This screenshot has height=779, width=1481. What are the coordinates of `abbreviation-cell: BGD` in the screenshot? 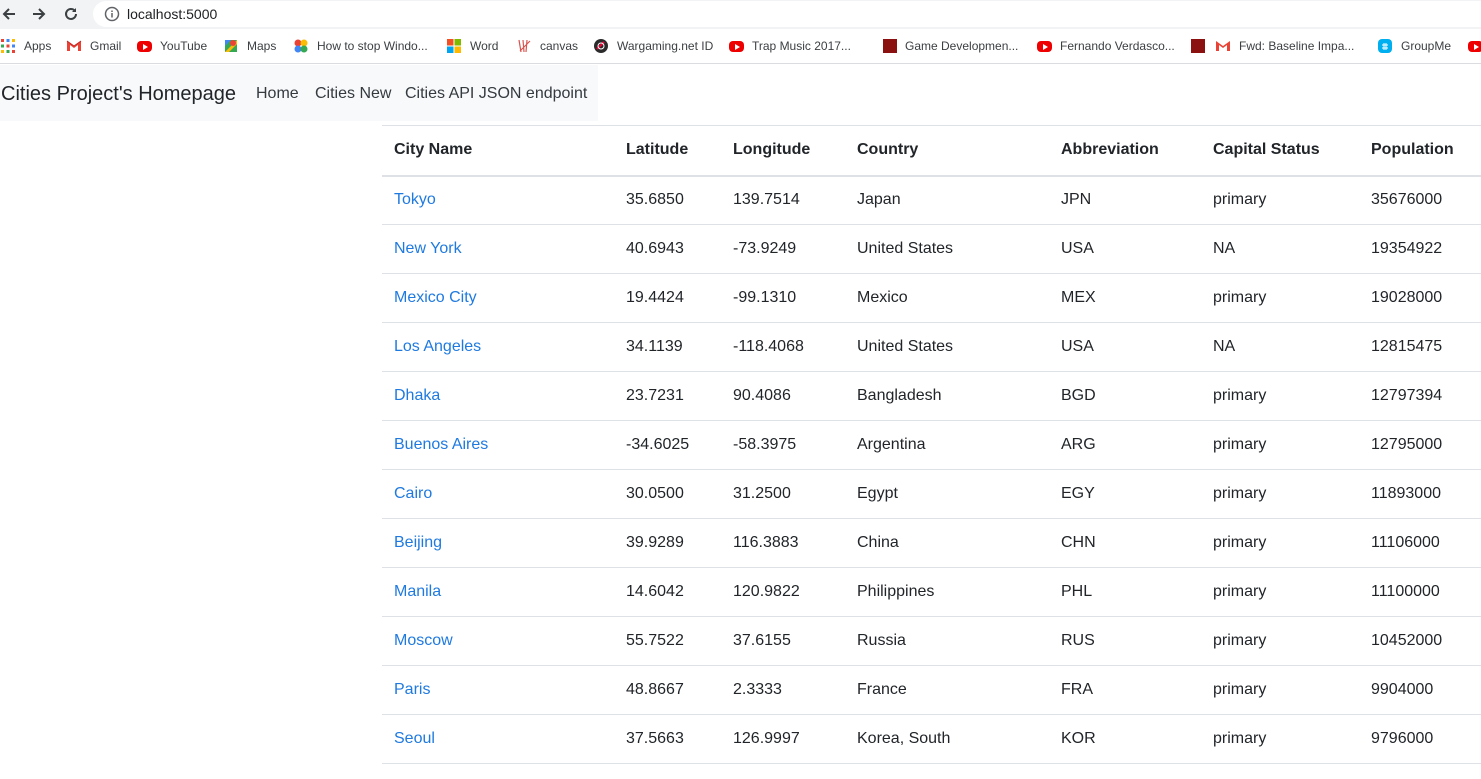 It's located at (1125, 396).